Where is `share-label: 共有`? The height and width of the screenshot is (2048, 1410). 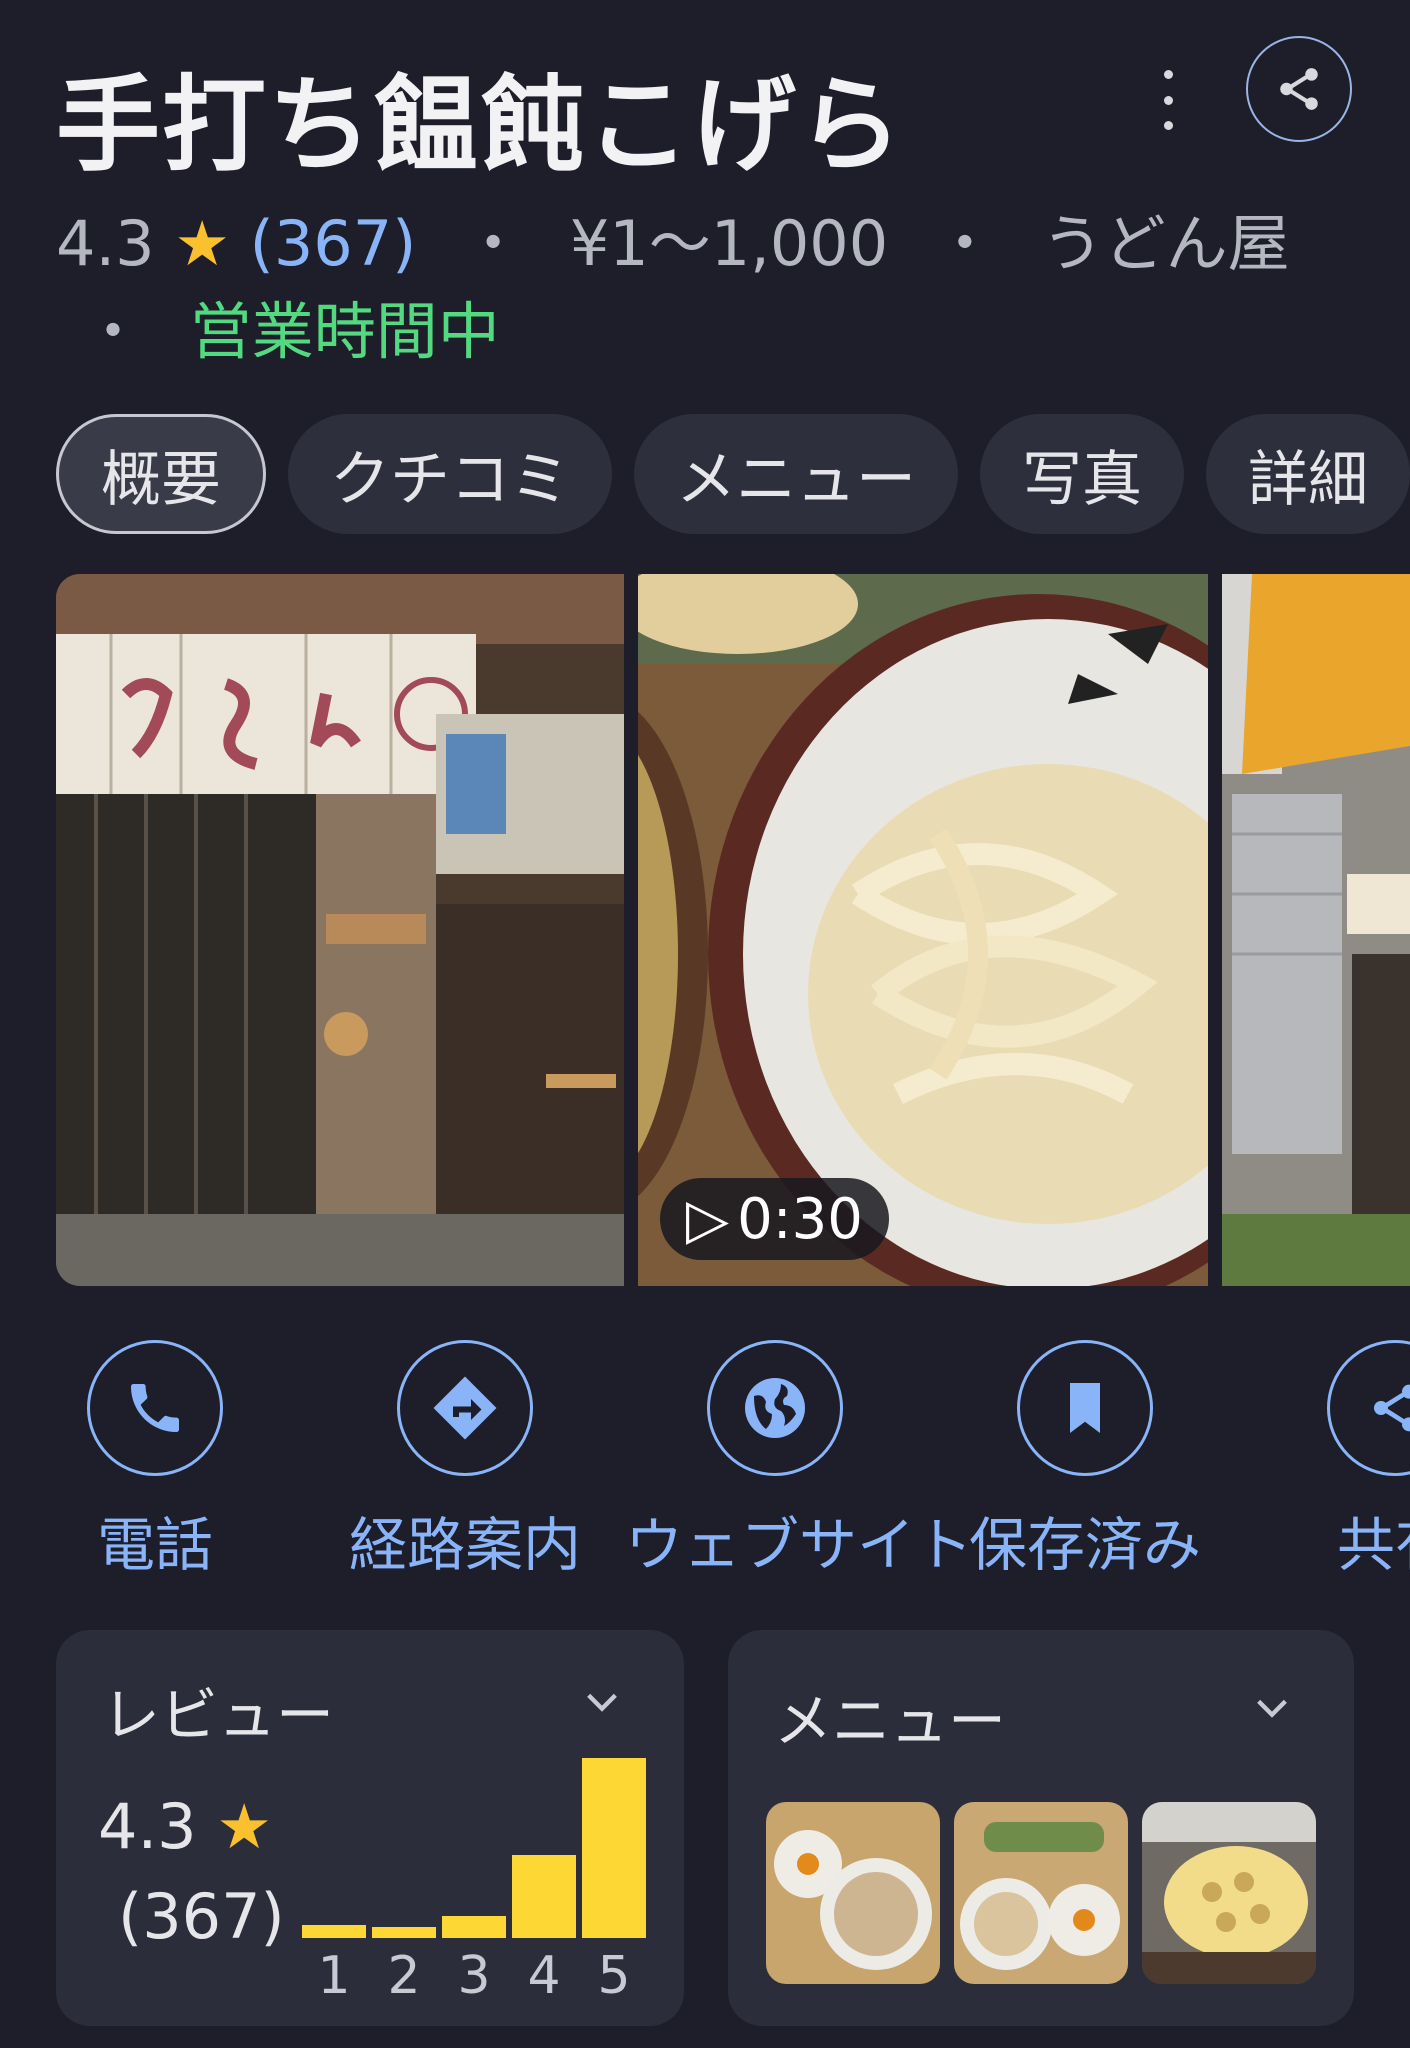
share-label: 共有 is located at coordinates (1373, 1545).